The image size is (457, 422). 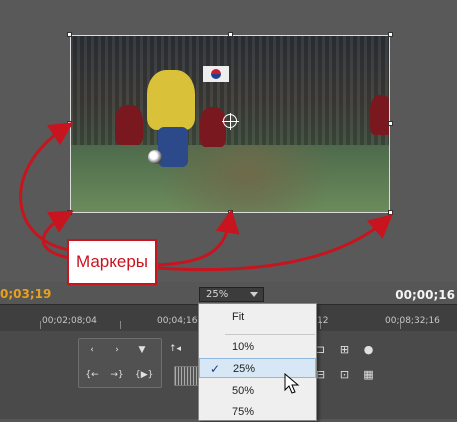 I want to click on zoom-option-75: 75%, so click(x=257, y=412).